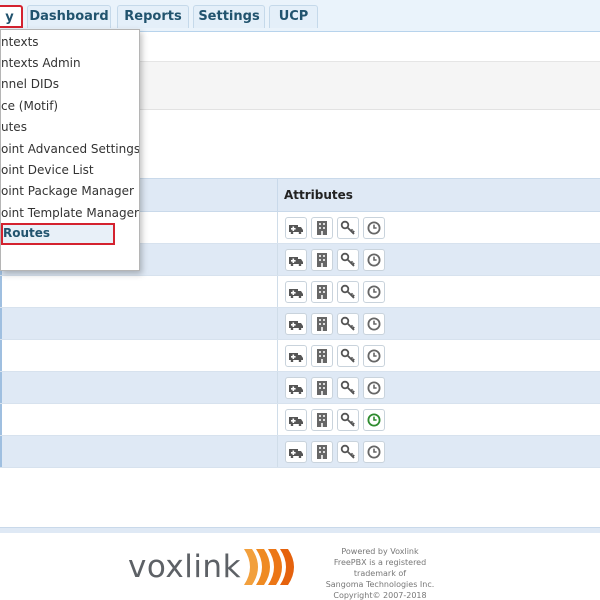  I want to click on tab-settings: Settings, so click(229, 16).